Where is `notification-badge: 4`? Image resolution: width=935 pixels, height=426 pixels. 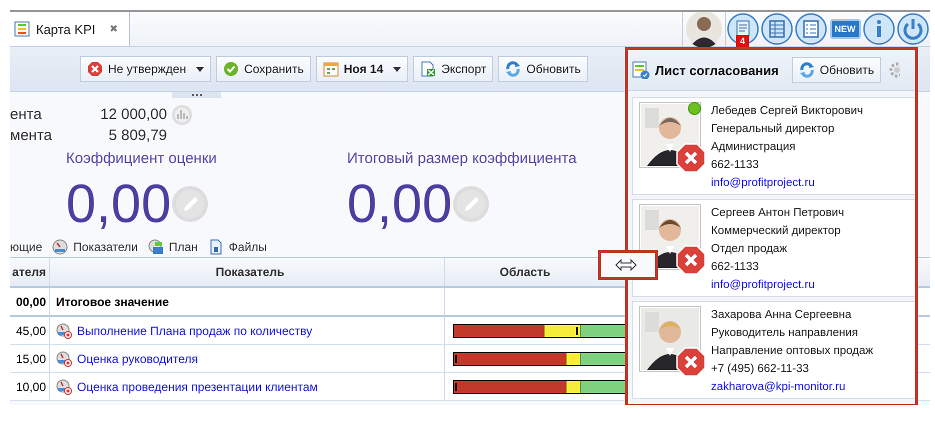 notification-badge: 4 is located at coordinates (743, 41).